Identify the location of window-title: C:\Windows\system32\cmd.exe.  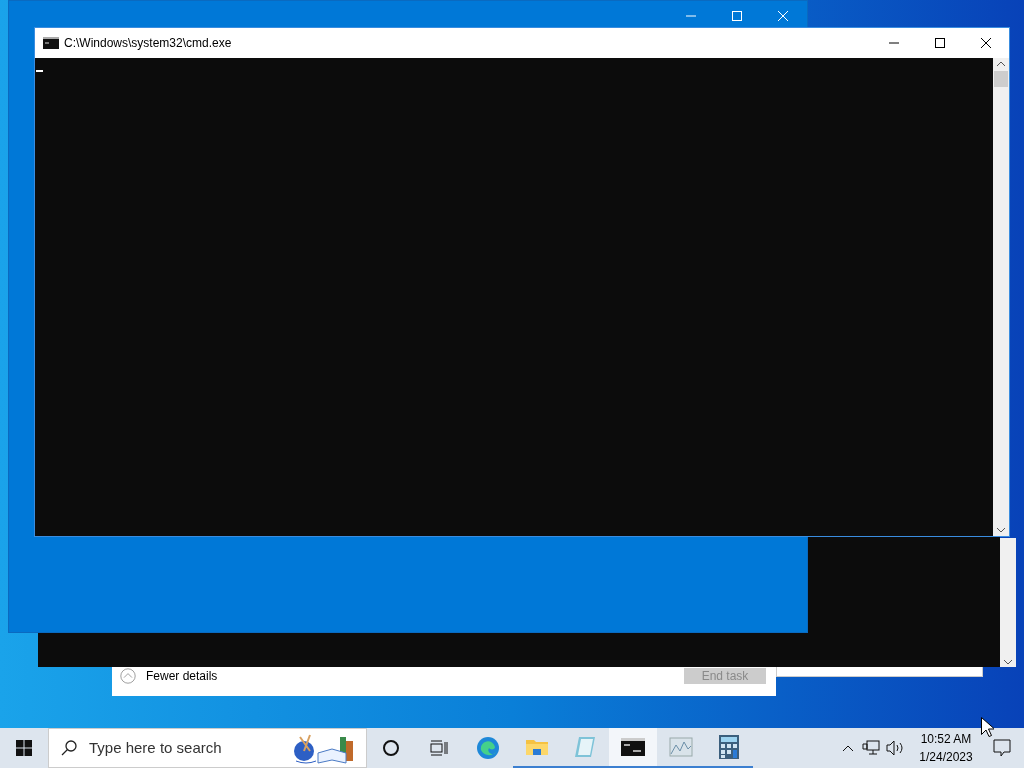
(148, 43).